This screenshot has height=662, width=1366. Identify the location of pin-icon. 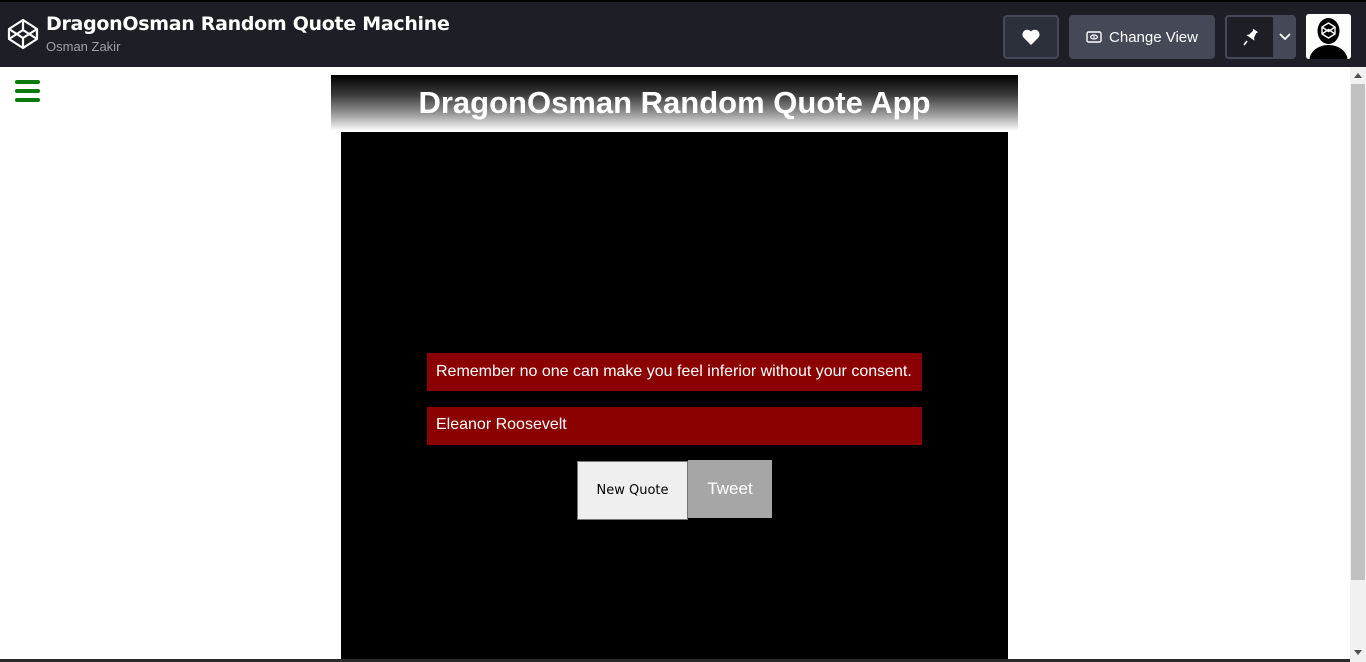
(1250, 37).